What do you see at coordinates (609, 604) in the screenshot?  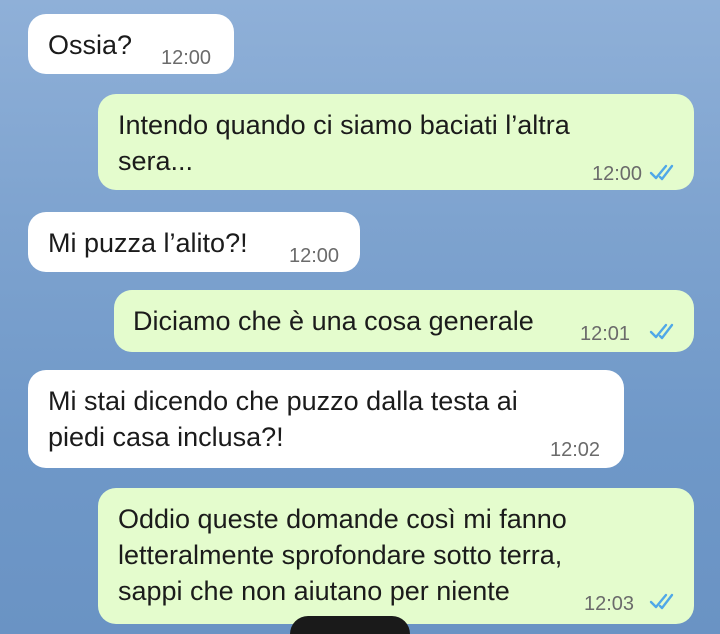 I see `message-time: 12:03` at bounding box center [609, 604].